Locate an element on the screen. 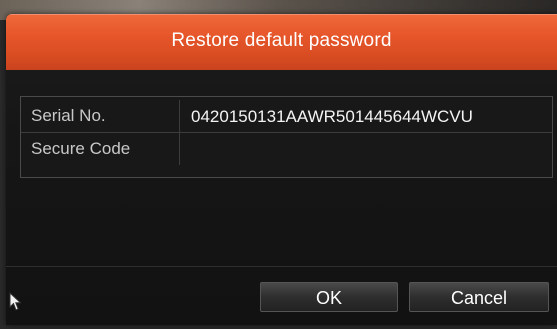 The height and width of the screenshot is (329, 557). secure-code-label: Secure Code is located at coordinates (81, 148).